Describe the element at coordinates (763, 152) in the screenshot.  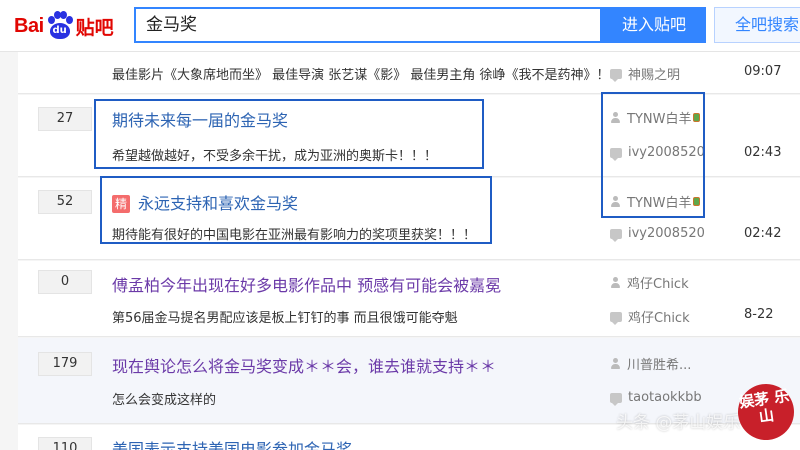
I see `thread-time: 02:43` at that location.